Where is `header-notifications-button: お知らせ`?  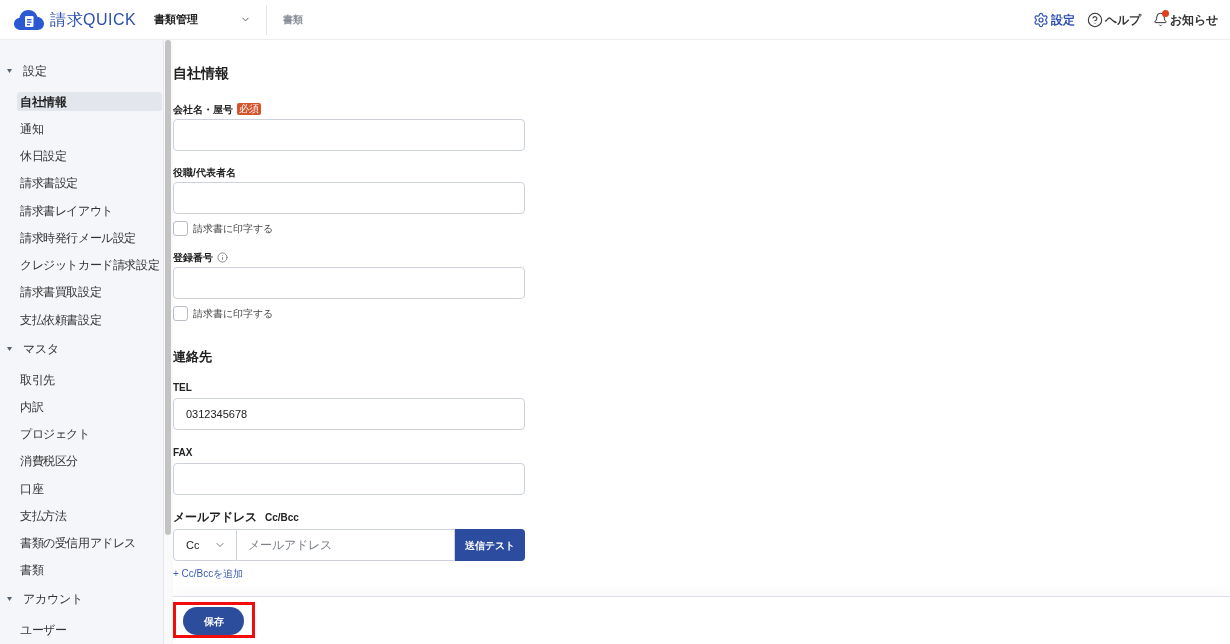 header-notifications-button: お知らせ is located at coordinates (1185, 19).